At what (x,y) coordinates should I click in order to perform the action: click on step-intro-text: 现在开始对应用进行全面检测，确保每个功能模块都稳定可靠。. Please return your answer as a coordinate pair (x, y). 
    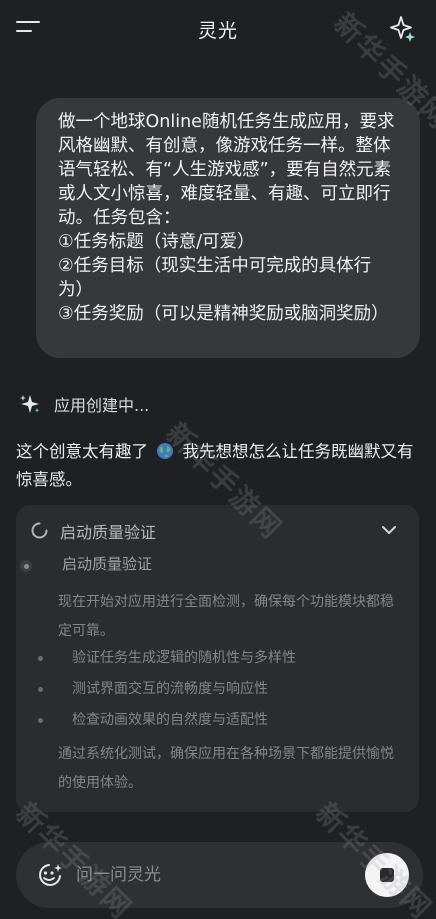
    Looking at the image, I should click on (226, 616).